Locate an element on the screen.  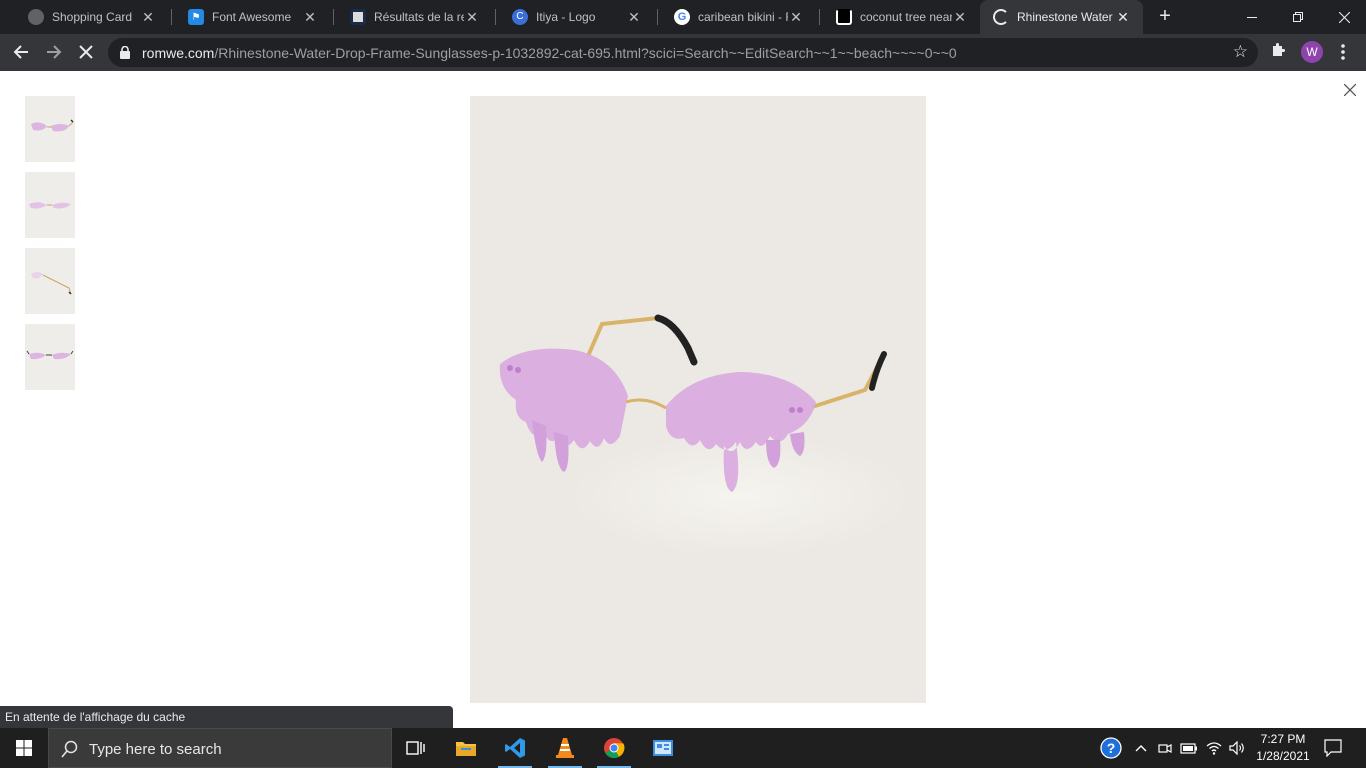
minimize-icon is located at coordinates (1252, 17).